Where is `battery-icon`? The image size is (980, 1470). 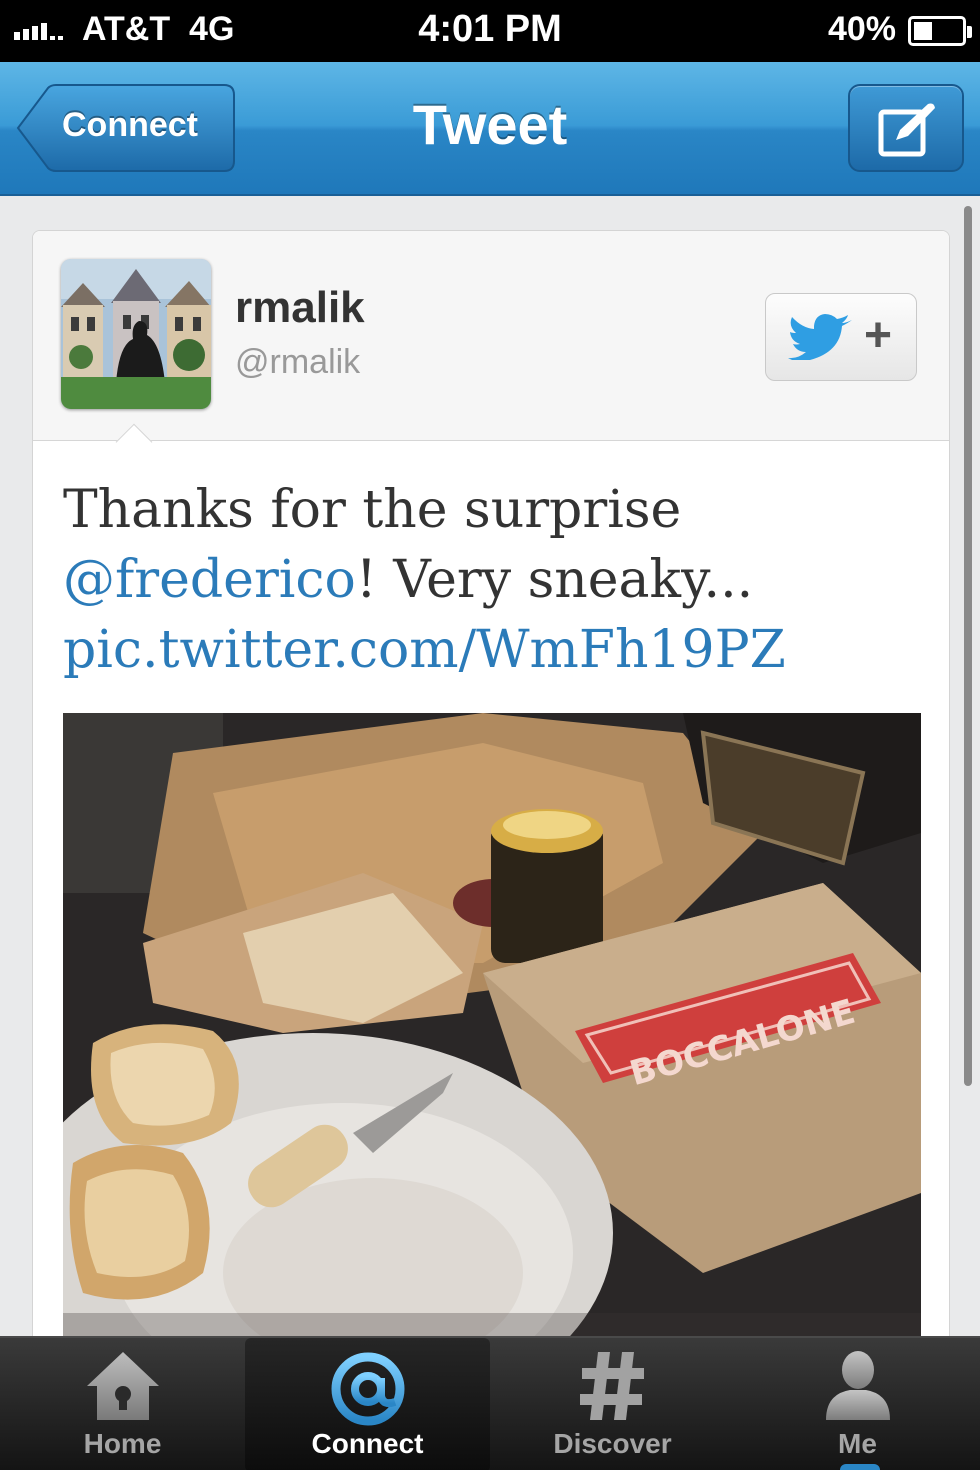
battery-icon is located at coordinates (940, 31).